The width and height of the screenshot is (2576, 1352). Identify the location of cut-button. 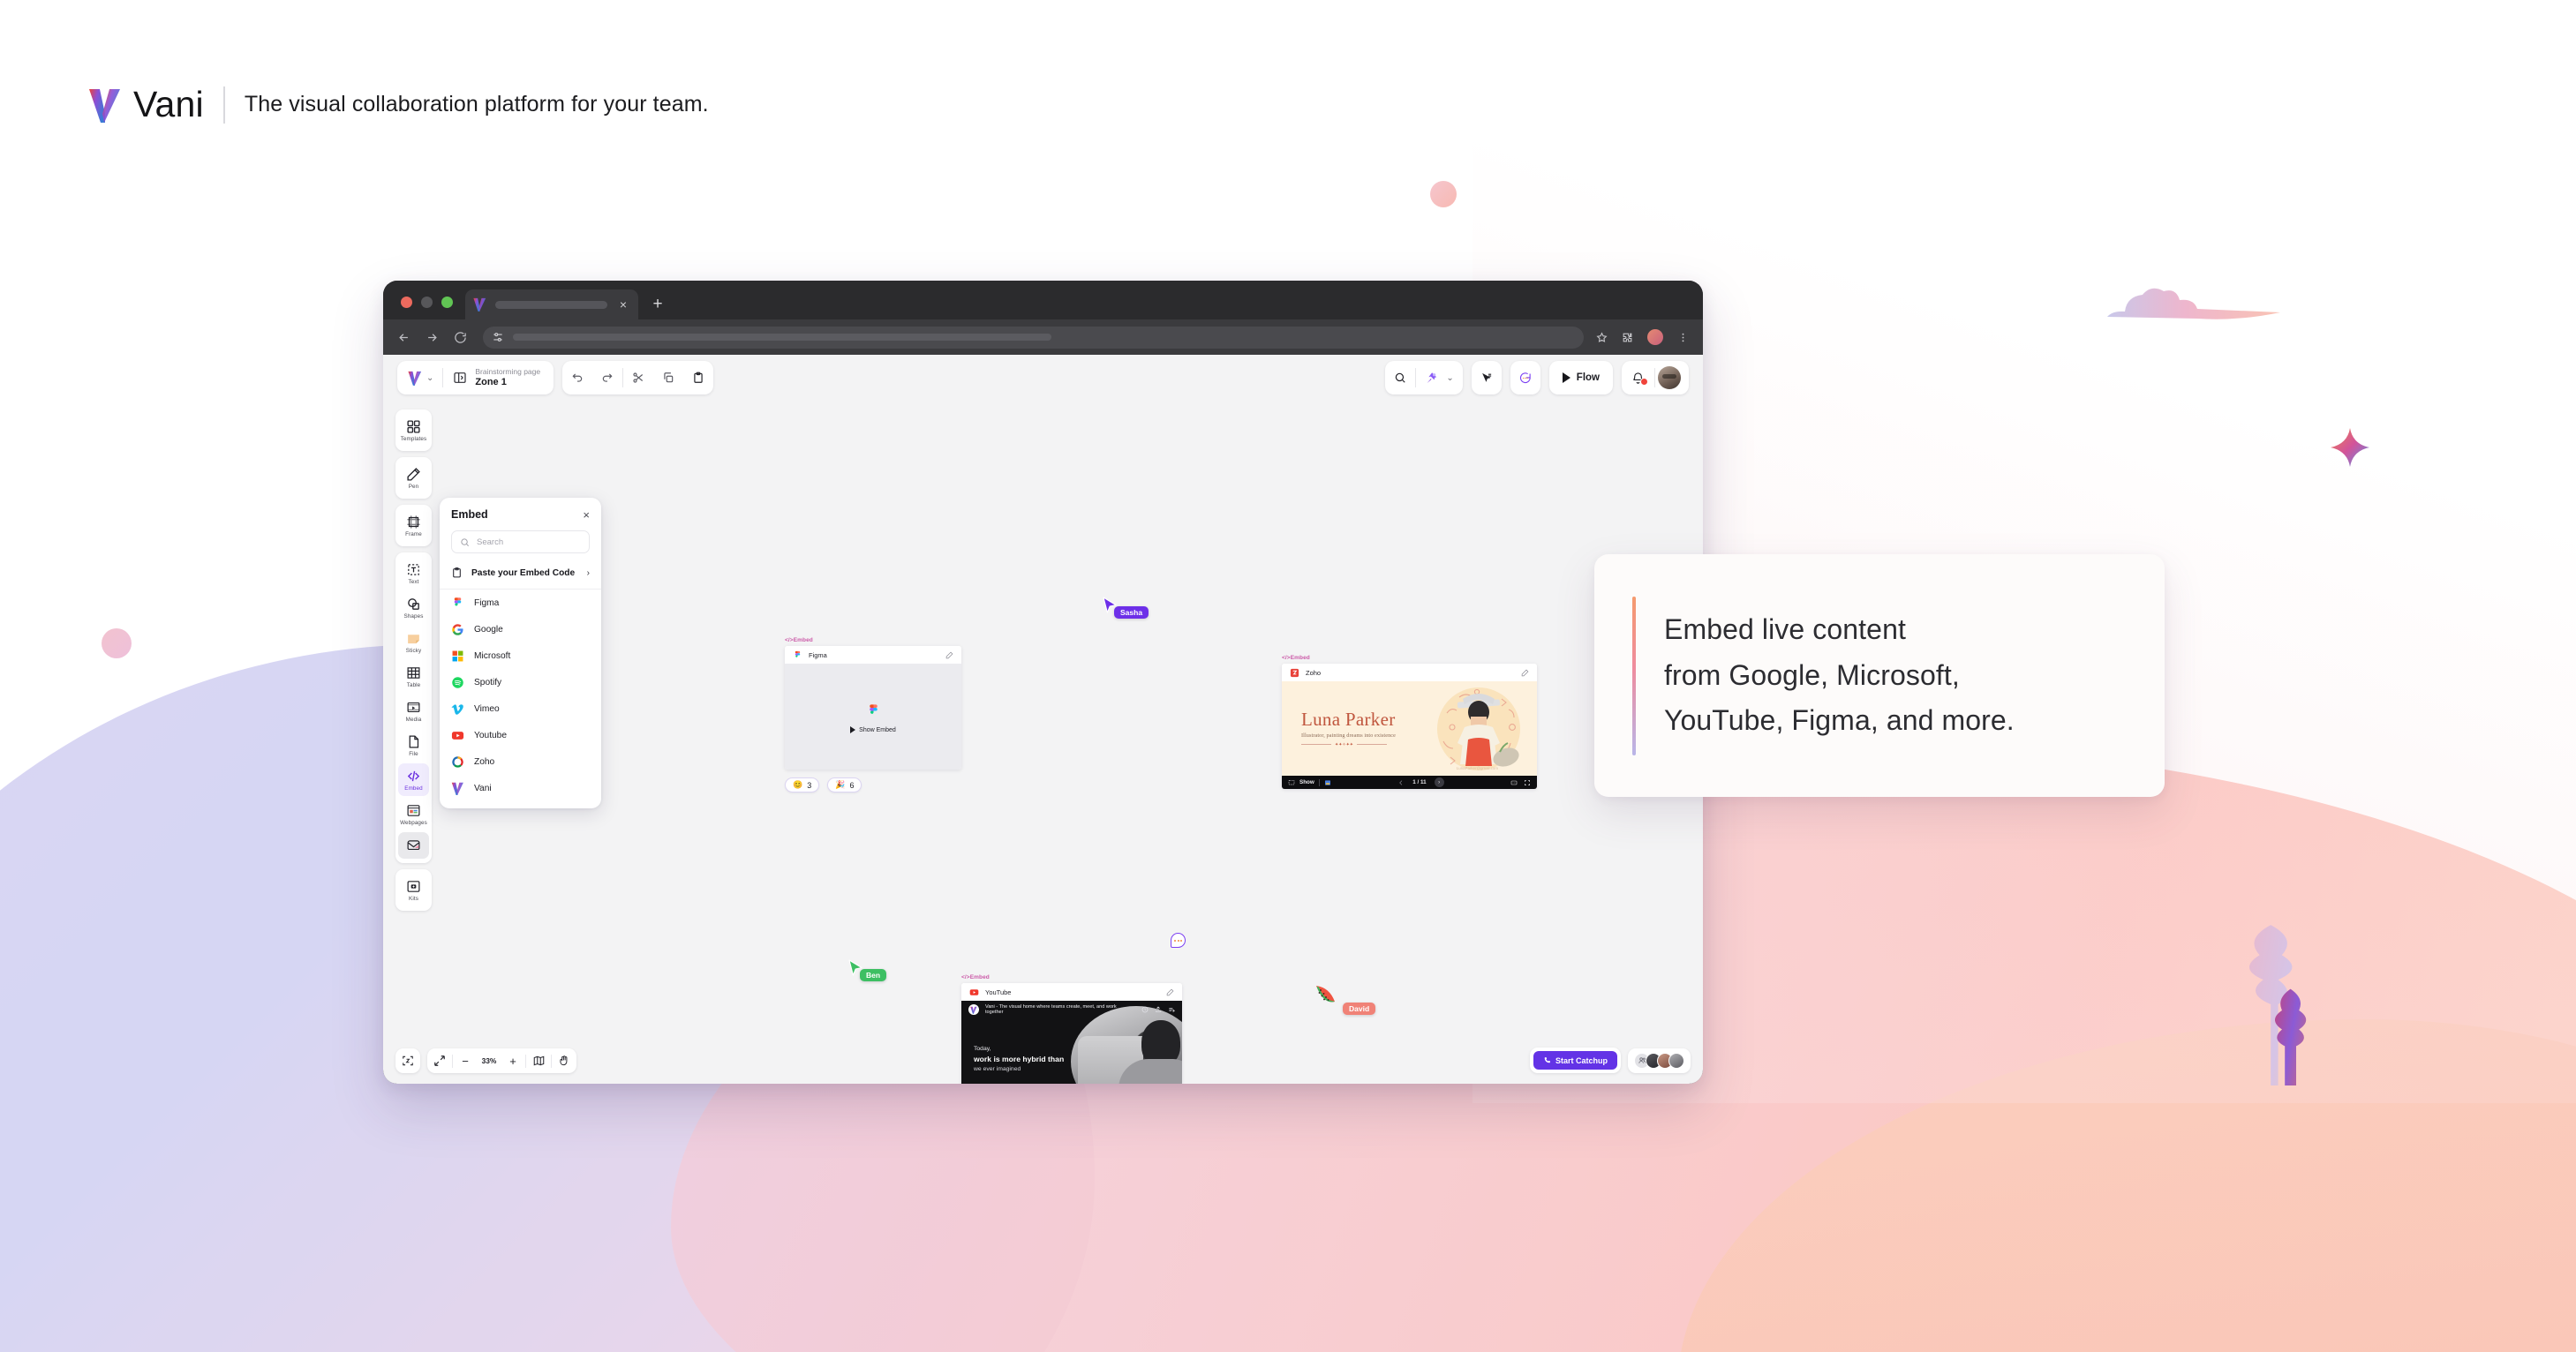
(638, 377).